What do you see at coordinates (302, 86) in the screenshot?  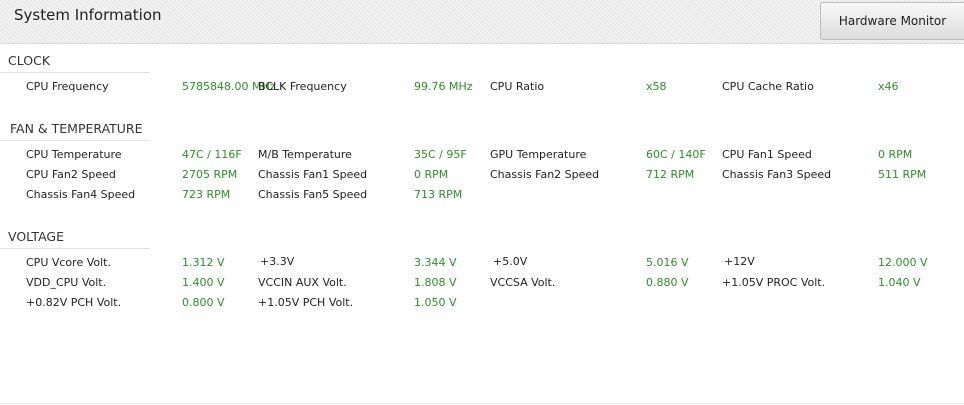 I see `bclk-frequency-label: BCLK Frequency` at bounding box center [302, 86].